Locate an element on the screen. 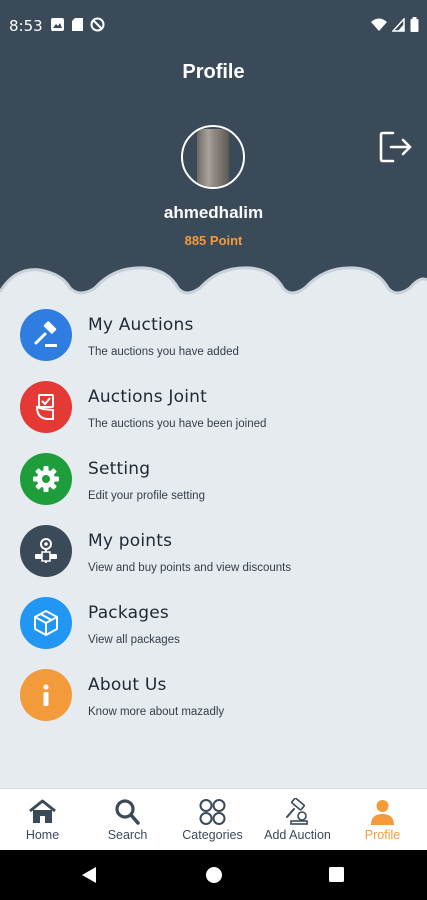  sd-card-icon is located at coordinates (77, 24).